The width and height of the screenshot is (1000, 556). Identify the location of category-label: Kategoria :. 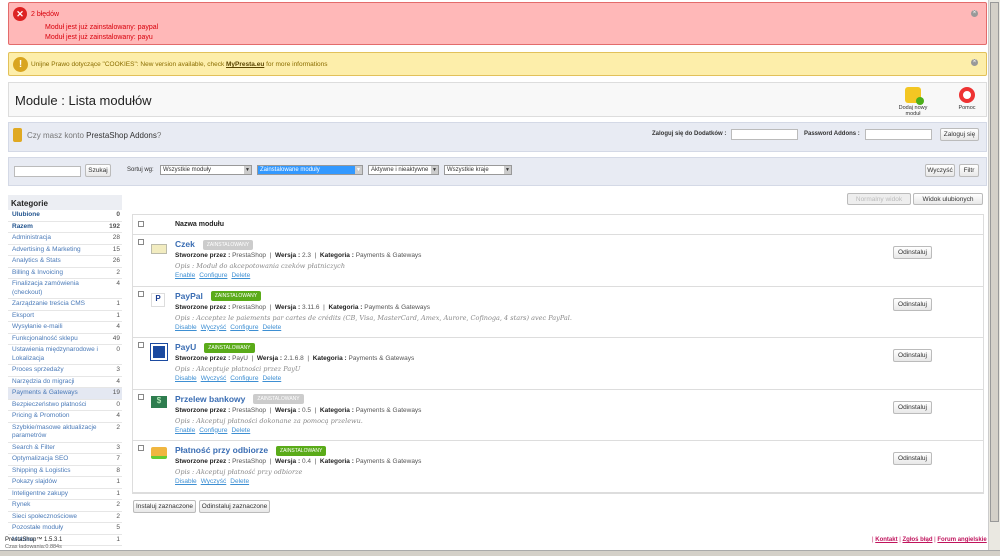
(336, 410).